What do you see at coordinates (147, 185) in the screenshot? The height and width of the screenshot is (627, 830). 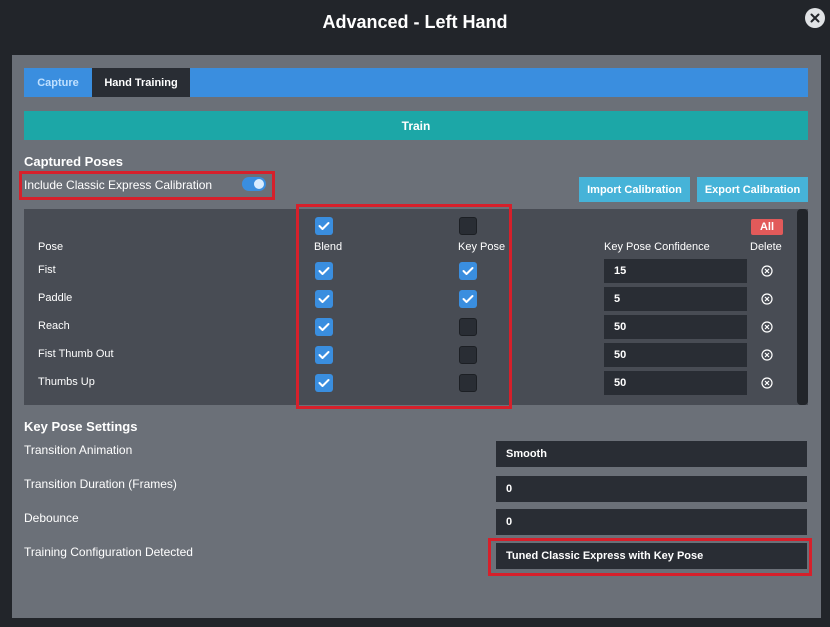 I see `highlight-include-calibration` at bounding box center [147, 185].